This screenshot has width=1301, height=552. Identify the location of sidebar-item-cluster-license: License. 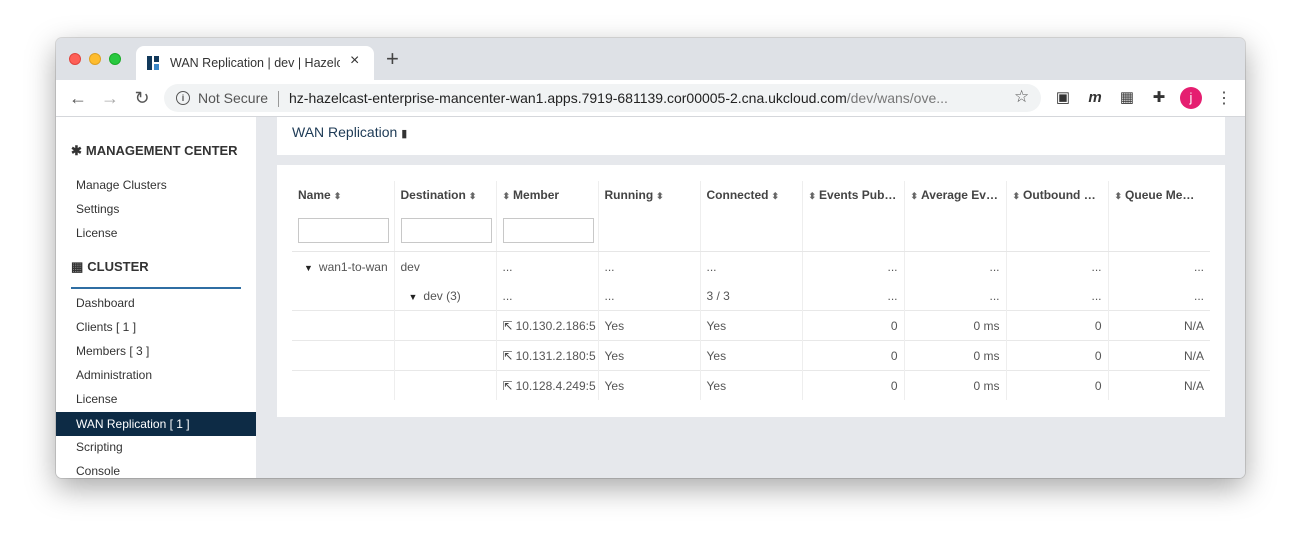
(96, 399).